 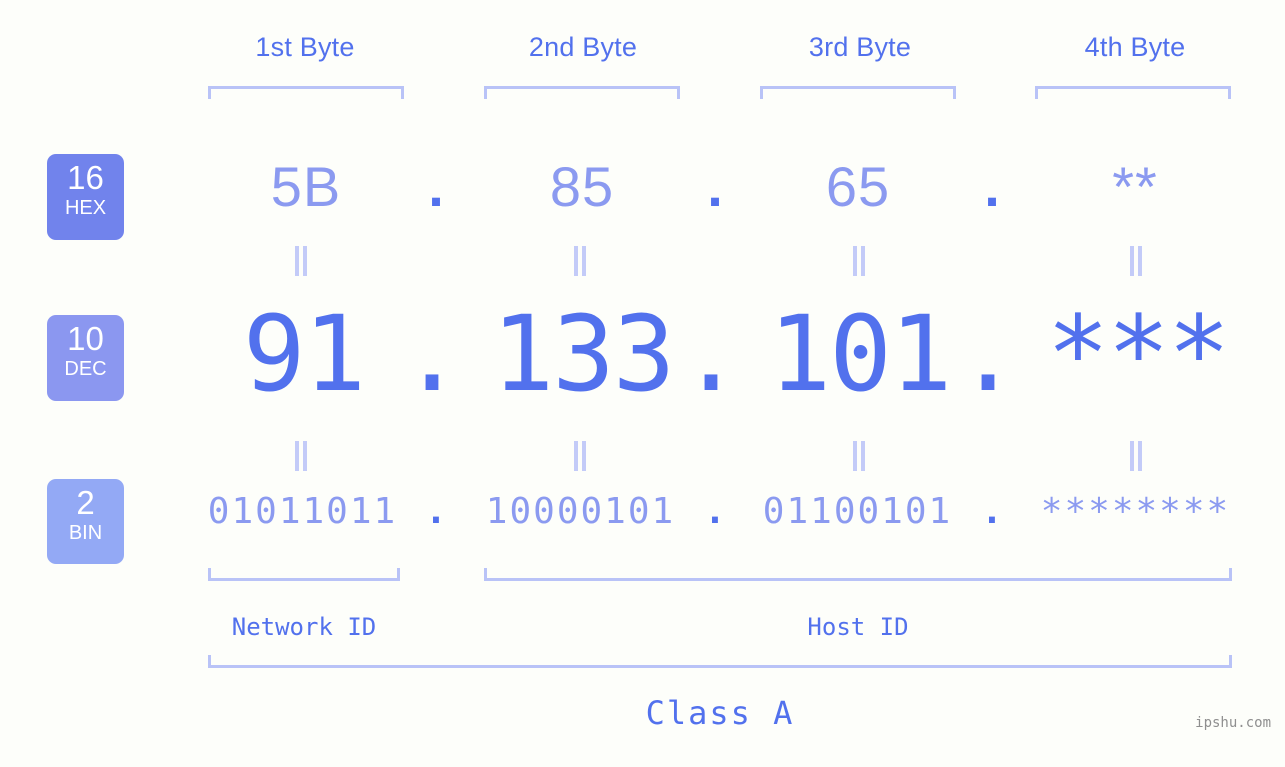 What do you see at coordinates (583, 354) in the screenshot?
I see `dec-byte-2-value: 133` at bounding box center [583, 354].